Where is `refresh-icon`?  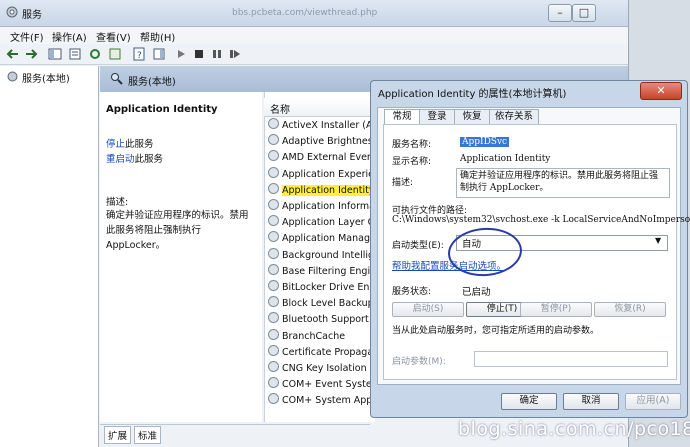 refresh-icon is located at coordinates (95, 54).